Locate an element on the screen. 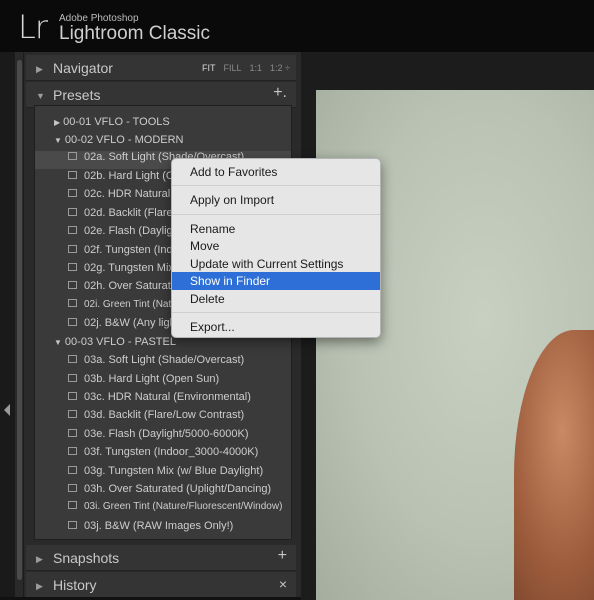 This screenshot has height=600, width=594. presets-title: Presets is located at coordinates (77, 95).